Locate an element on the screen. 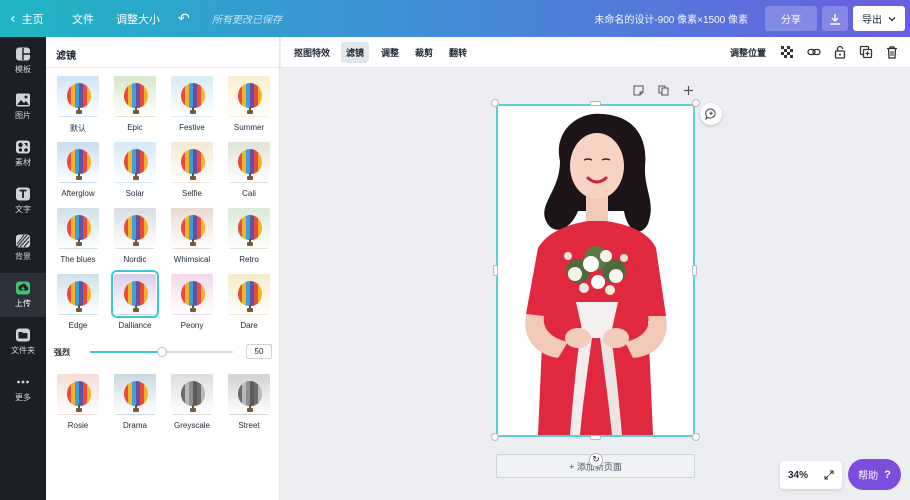  tab-filter: 滤镜 is located at coordinates (355, 52).